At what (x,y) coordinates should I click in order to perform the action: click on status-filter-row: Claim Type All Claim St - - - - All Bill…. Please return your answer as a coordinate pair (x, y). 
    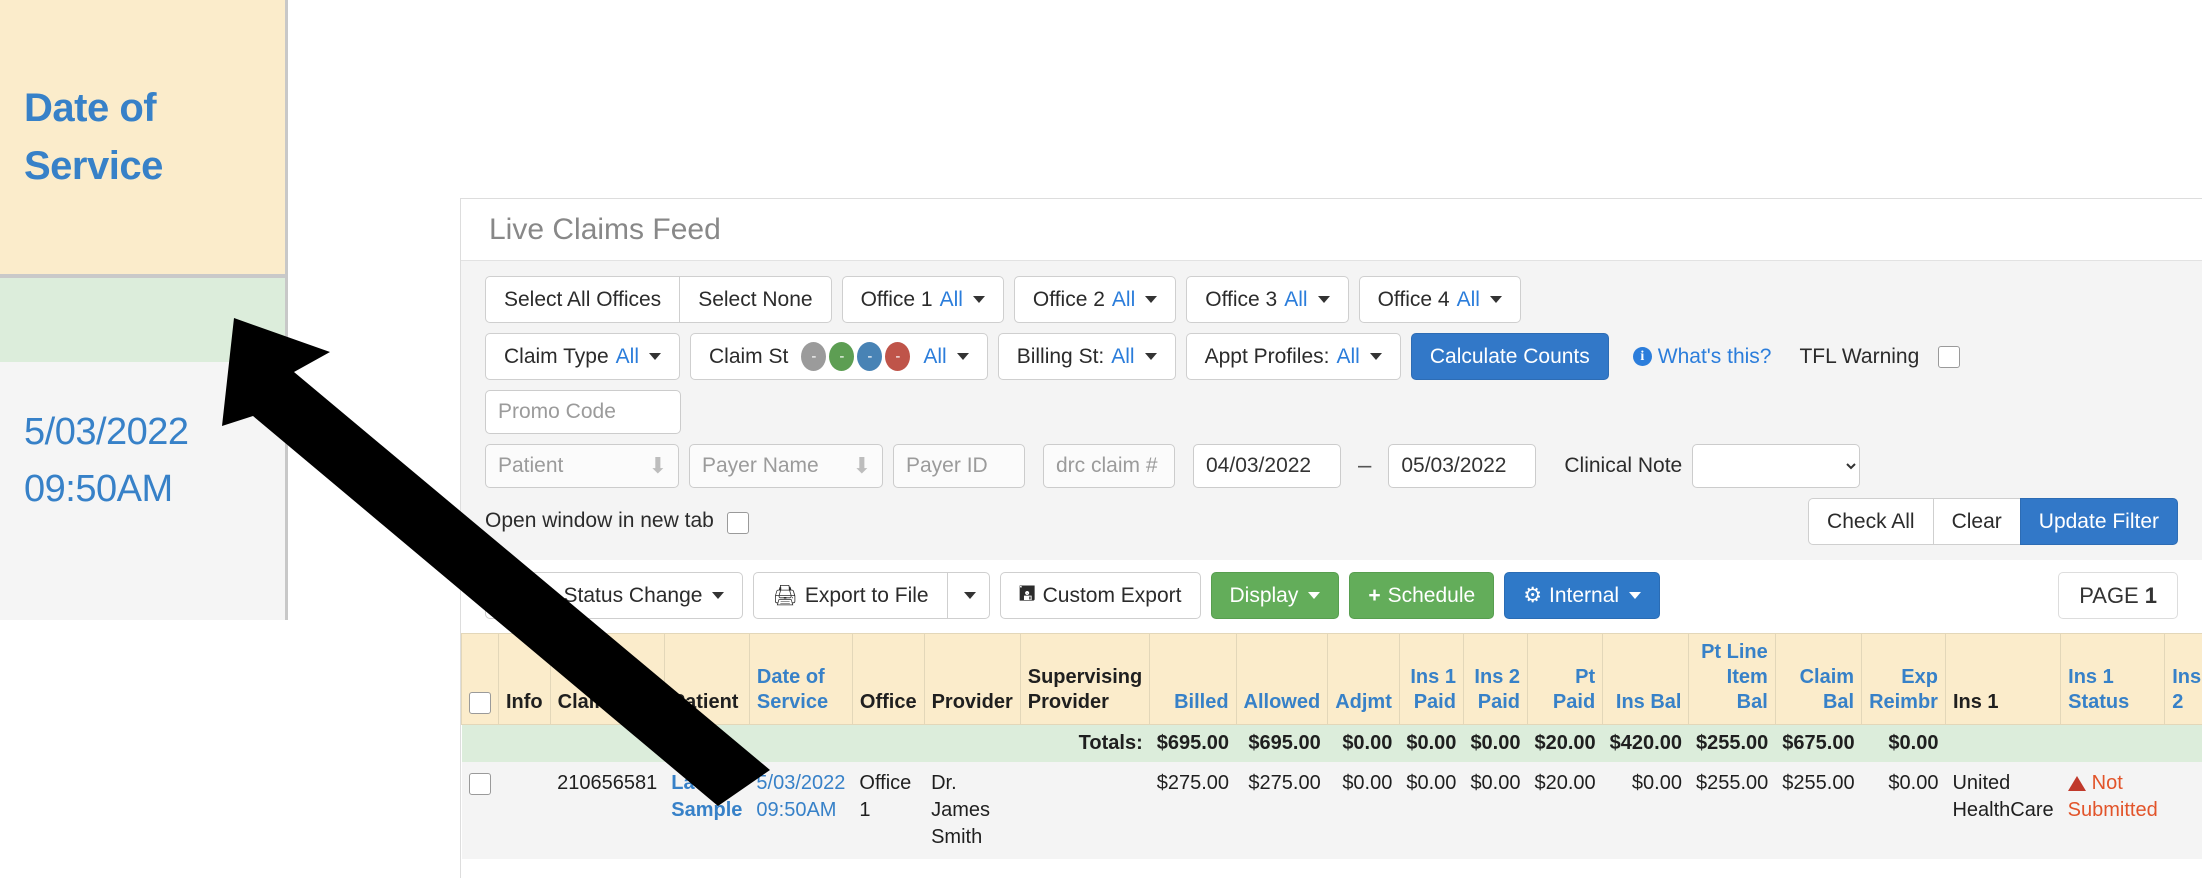
    Looking at the image, I should click on (1331, 356).